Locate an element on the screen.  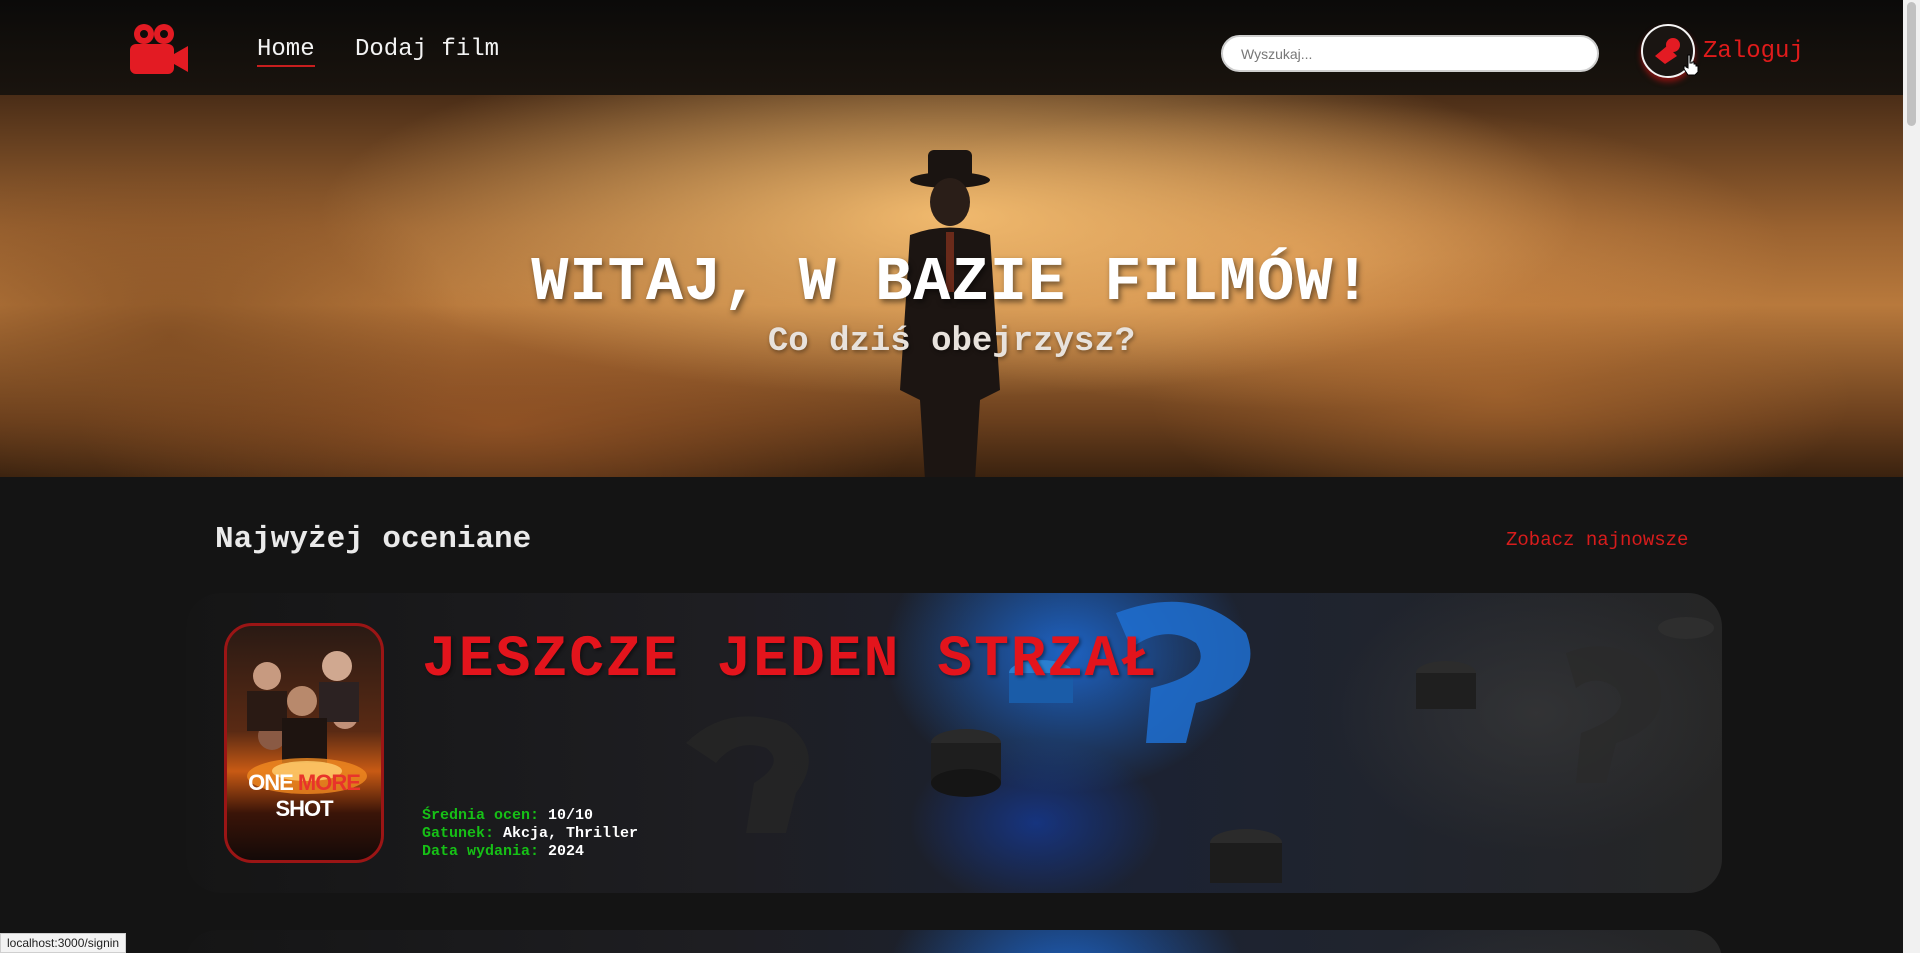
release-date-label: Data wydania: is located at coordinates (481, 851).